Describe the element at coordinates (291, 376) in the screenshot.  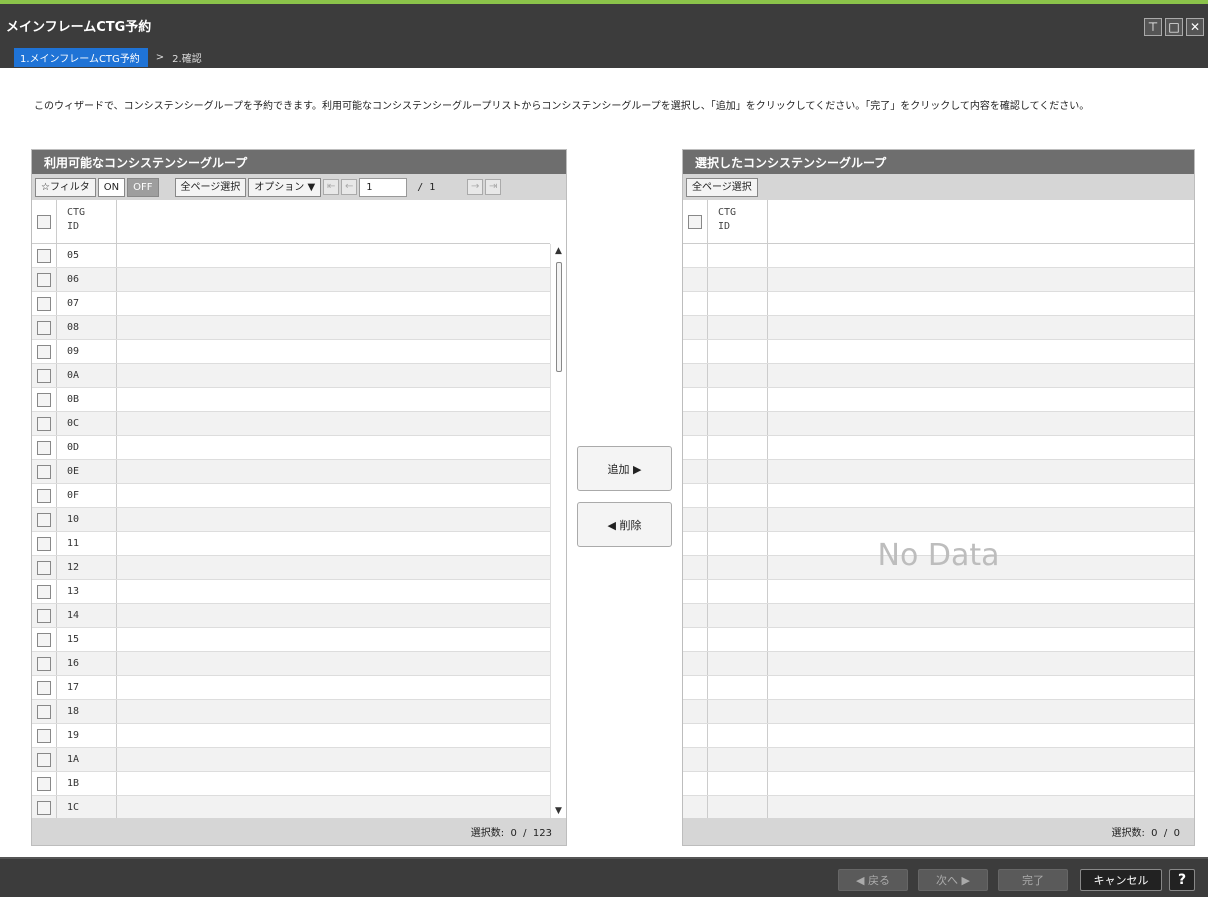
I see `table-row: 0A` at that location.